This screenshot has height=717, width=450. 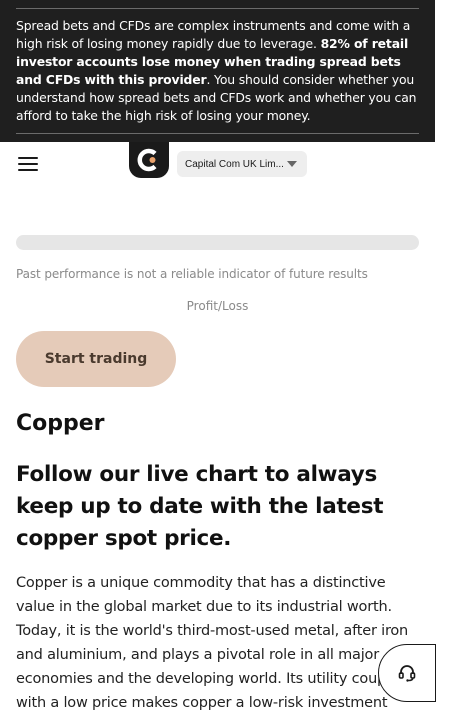 I want to click on support-chat-button, so click(x=407, y=673).